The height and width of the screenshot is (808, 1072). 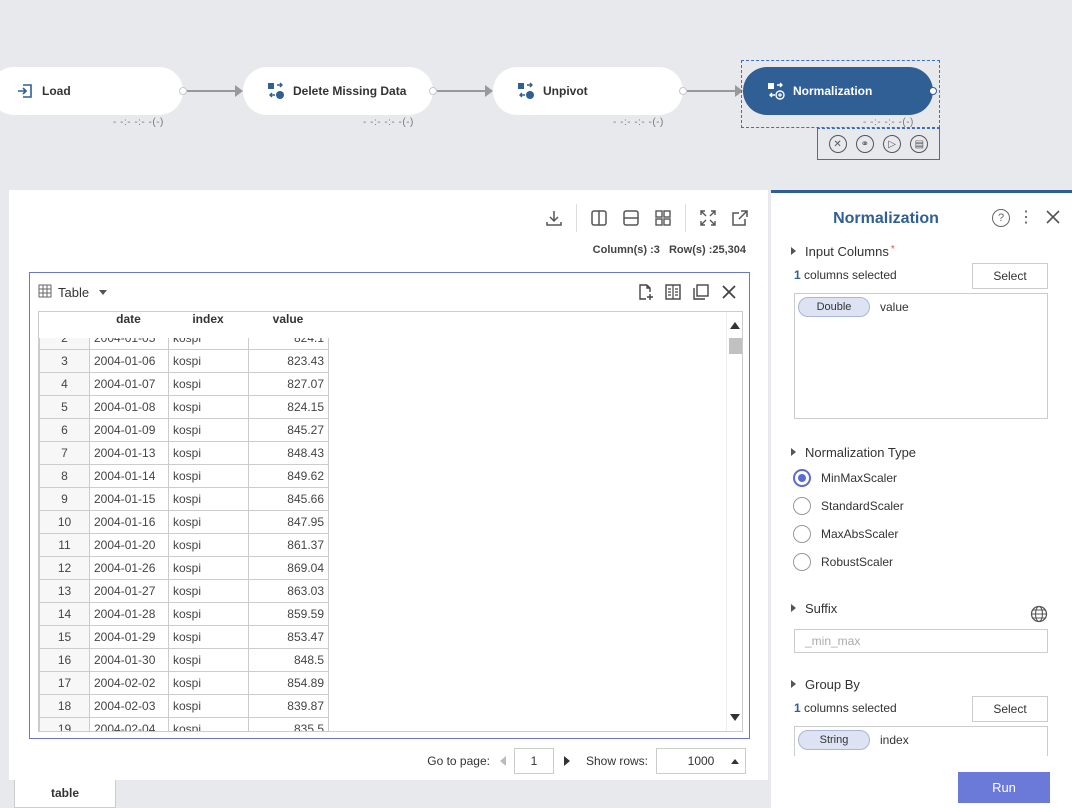 What do you see at coordinates (64, 384) in the screenshot?
I see `row-number-cell: 4` at bounding box center [64, 384].